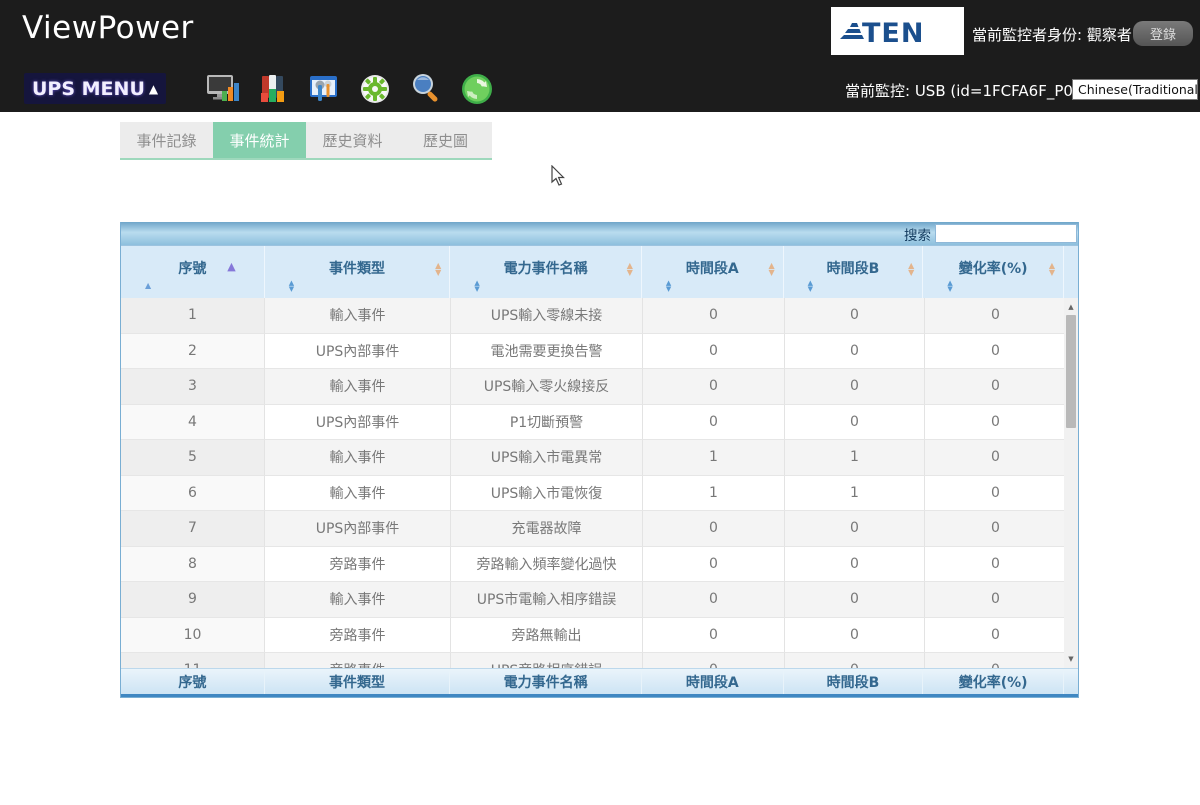  Describe the element at coordinates (193, 351) in the screenshot. I see `table-cell-index: 2` at that location.